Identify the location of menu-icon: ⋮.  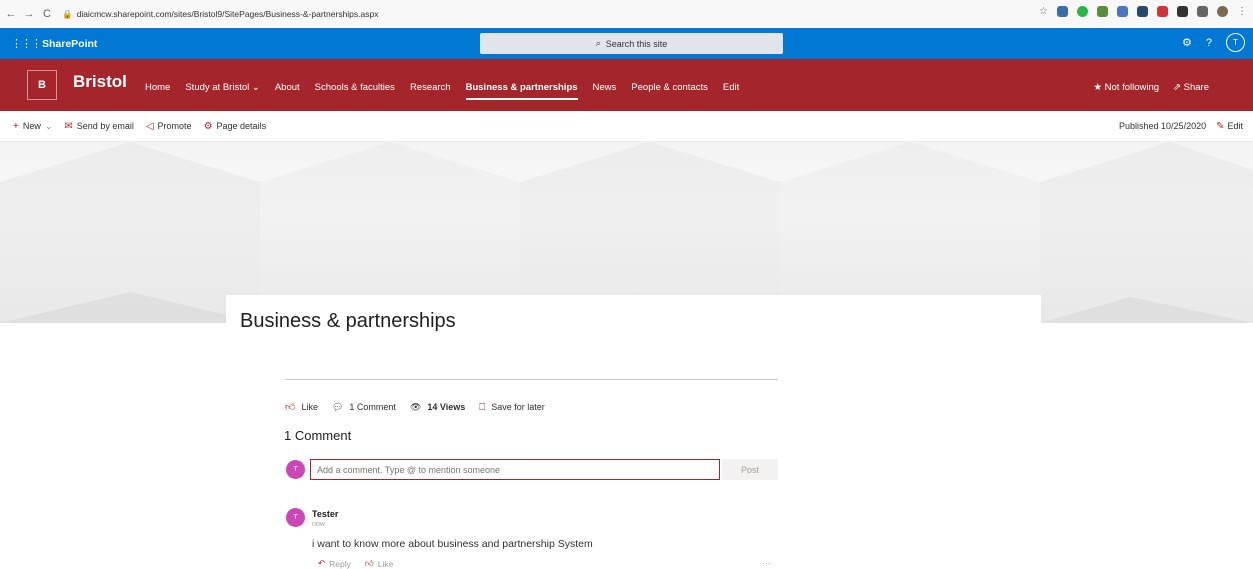
(1242, 11).